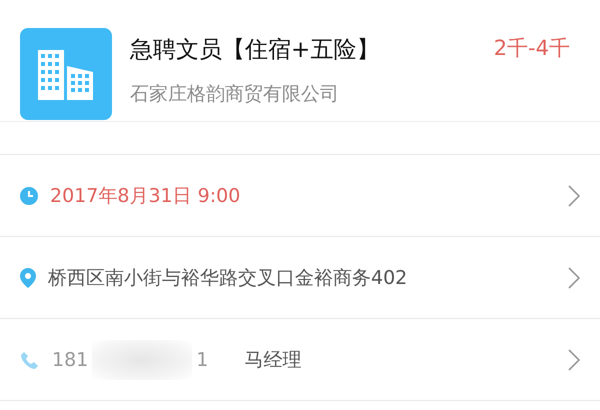 This screenshot has width=600, height=410. I want to click on phone-icon, so click(30, 360).